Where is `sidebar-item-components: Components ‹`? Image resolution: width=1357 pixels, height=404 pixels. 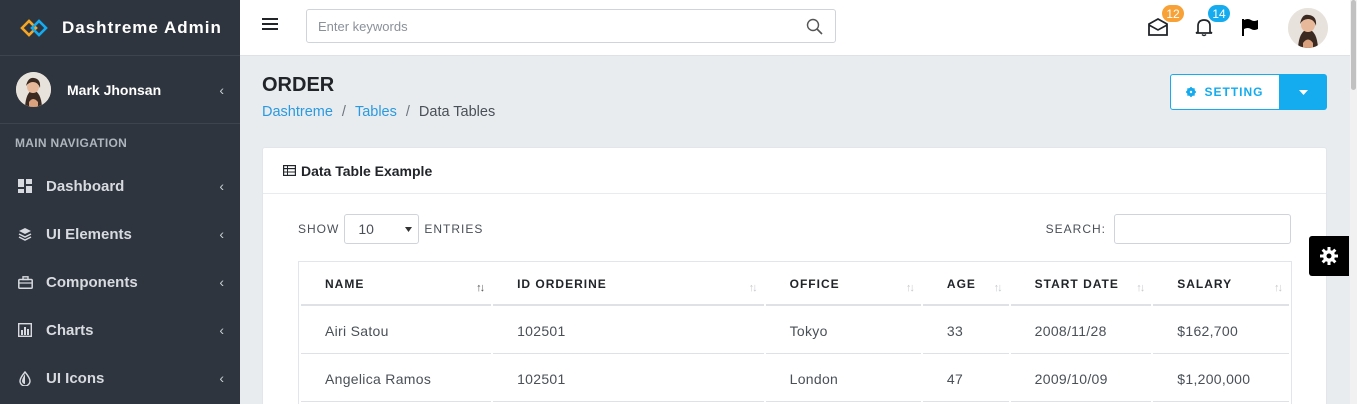 sidebar-item-components: Components ‹ is located at coordinates (120, 282).